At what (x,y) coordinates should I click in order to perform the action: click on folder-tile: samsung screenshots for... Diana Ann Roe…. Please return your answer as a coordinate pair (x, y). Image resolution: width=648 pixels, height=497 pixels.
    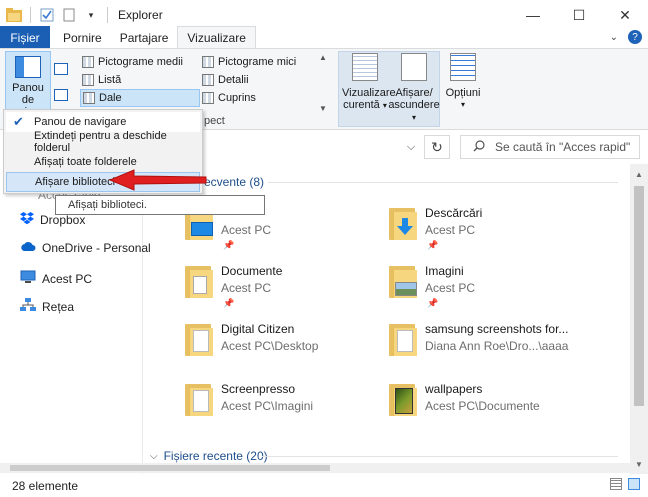
    Looking at the image, I should click on (487, 350).